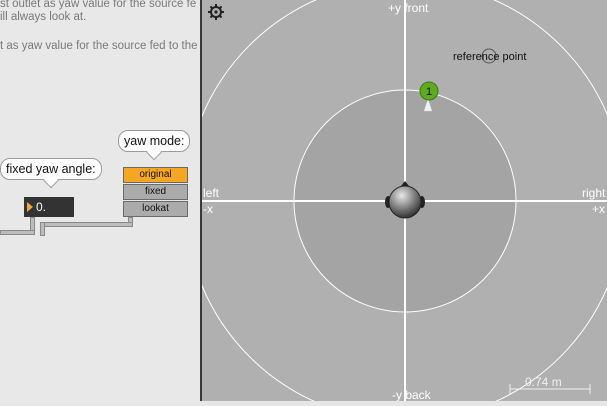 The height and width of the screenshot is (406, 607). I want to click on help-comment-line-3: t as yaw value for the source fed to the, so click(99, 46).